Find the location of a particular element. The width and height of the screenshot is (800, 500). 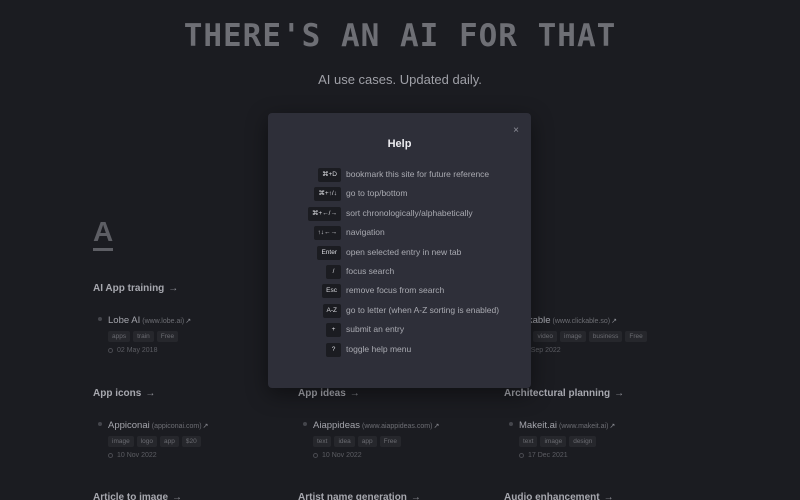

category-ai-app-training: AI App training → is located at coordinates (135, 288).